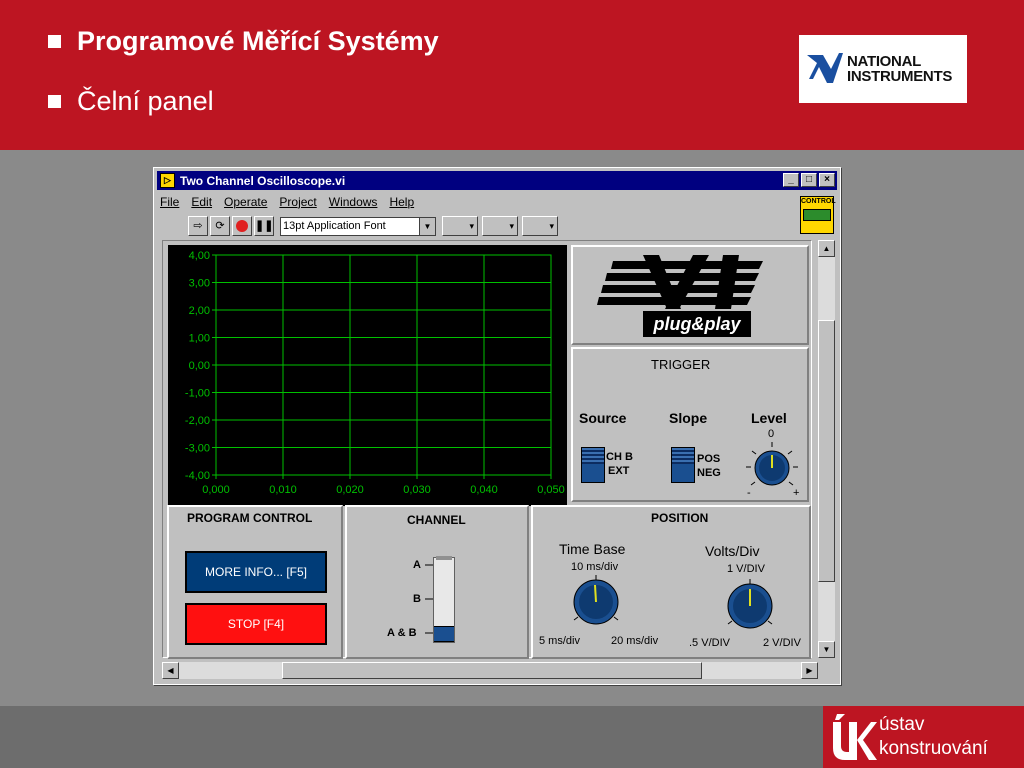 Image resolution: width=1024 pixels, height=768 pixels. Describe the element at coordinates (540, 226) in the screenshot. I see `reorder-button: ▾` at that location.